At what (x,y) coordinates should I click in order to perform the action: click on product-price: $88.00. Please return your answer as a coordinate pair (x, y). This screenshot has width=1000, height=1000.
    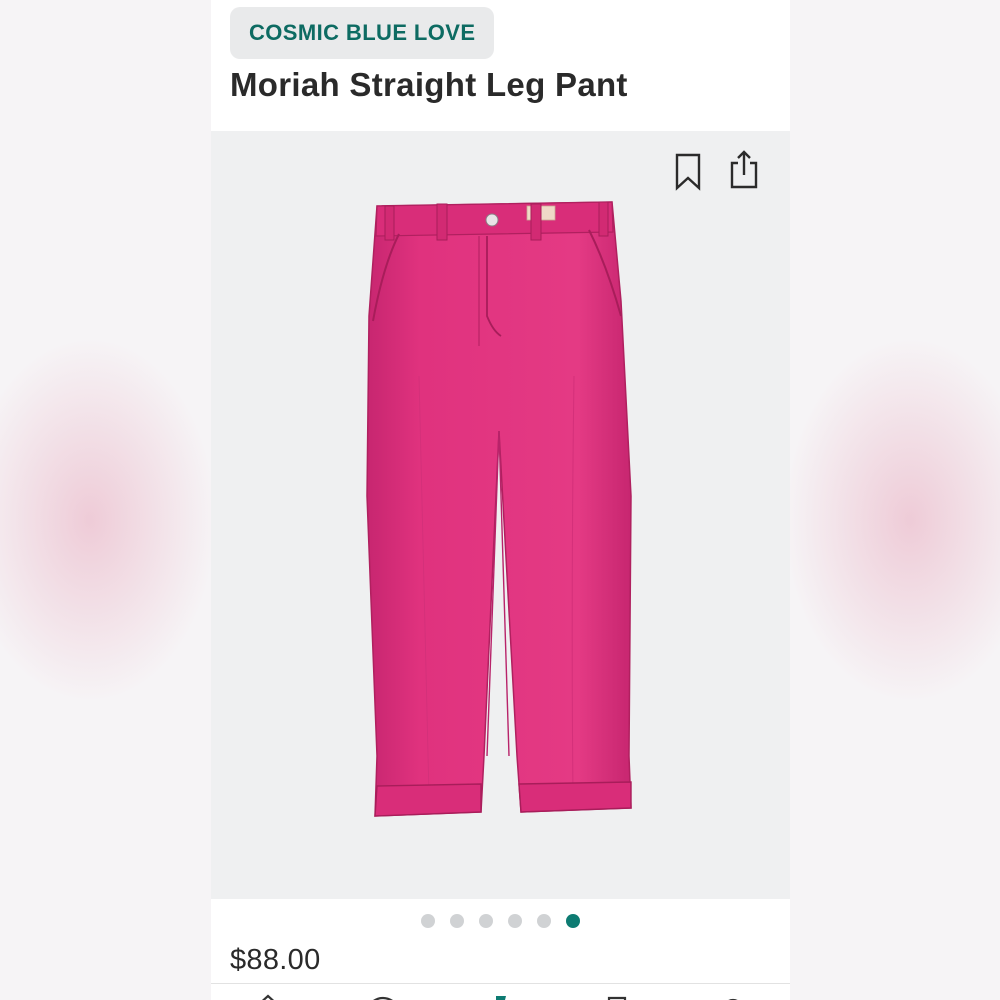
    Looking at the image, I should click on (275, 960).